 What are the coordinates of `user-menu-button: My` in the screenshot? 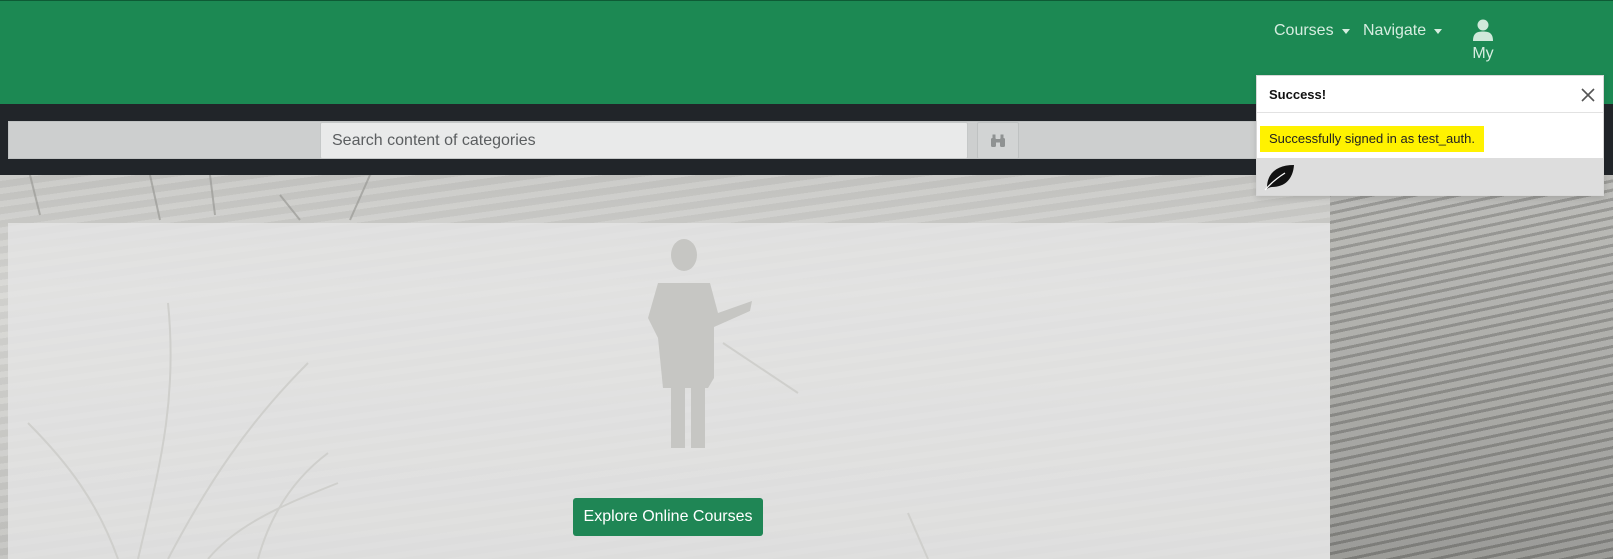 It's located at (1483, 47).